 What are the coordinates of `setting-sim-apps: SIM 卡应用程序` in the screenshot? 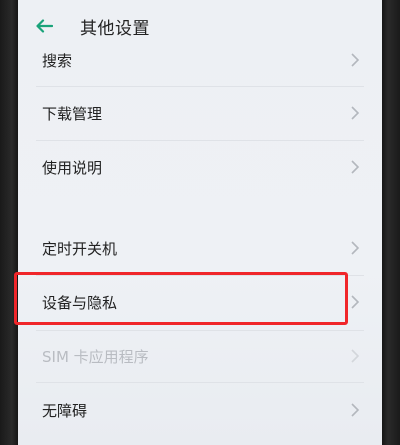 It's located at (200, 356).